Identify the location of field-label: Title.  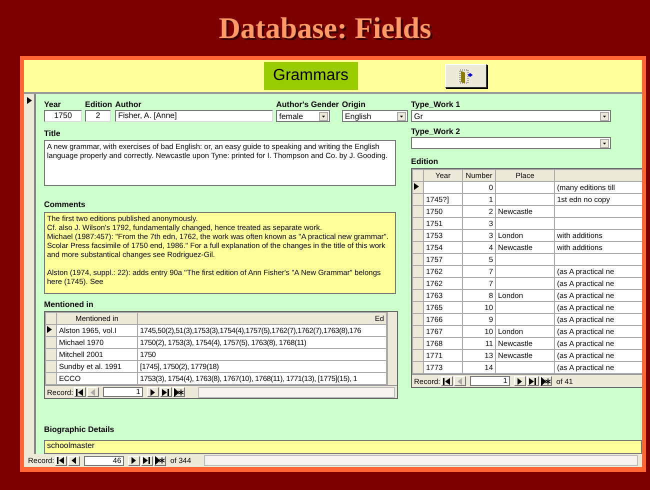
(53, 133).